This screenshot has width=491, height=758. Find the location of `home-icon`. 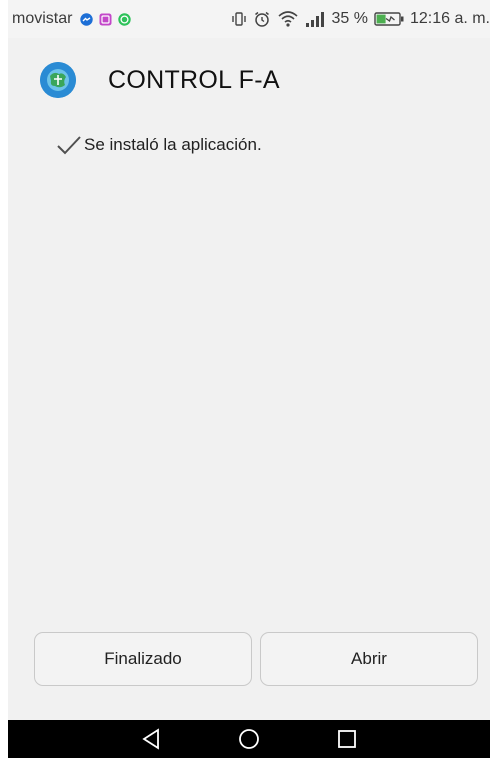

home-icon is located at coordinates (249, 739).